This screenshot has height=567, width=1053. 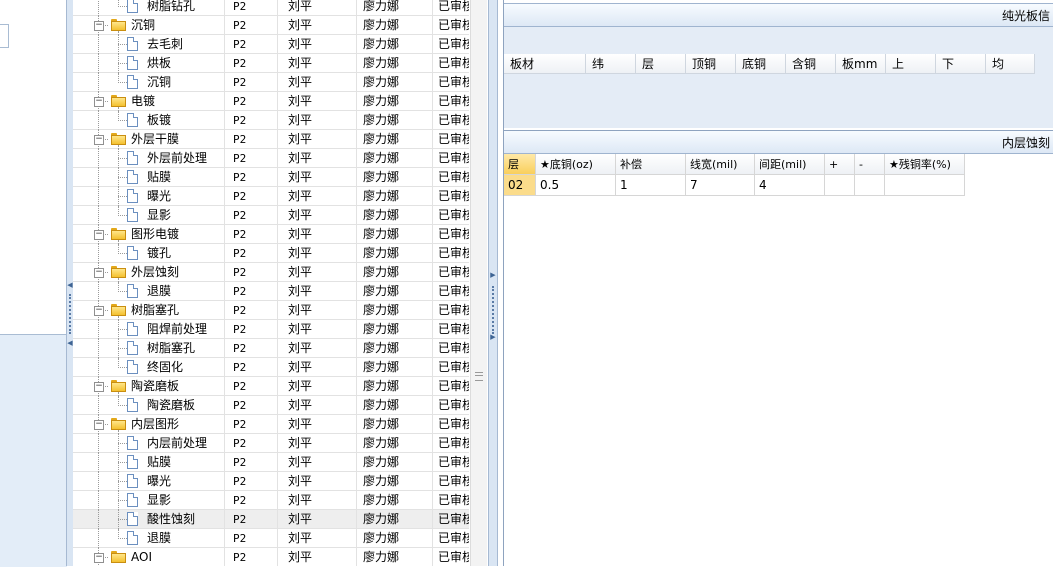 I want to click on tree-row: 外层前处理 P2 刘平 廖力娜 已审核, so click(x=271, y=158).